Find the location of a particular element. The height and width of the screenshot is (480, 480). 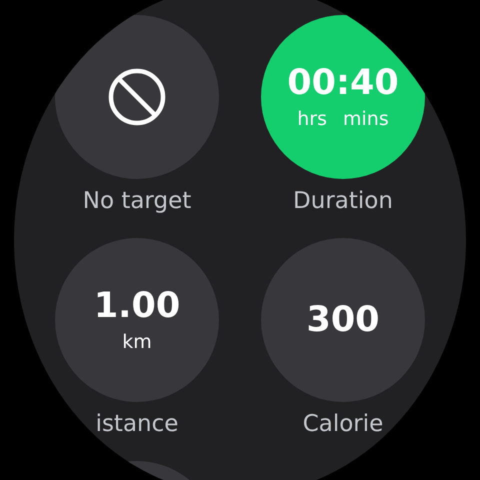

target-label: Calorie is located at coordinates (343, 424).